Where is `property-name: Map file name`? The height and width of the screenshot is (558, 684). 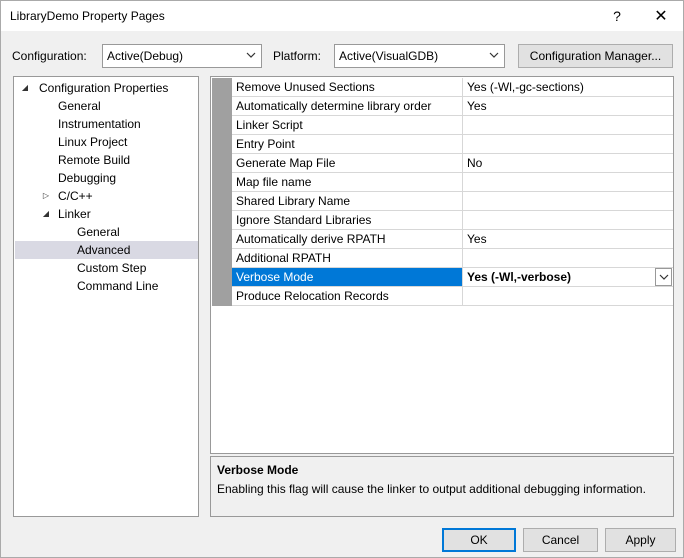
property-name: Map file name is located at coordinates (347, 182).